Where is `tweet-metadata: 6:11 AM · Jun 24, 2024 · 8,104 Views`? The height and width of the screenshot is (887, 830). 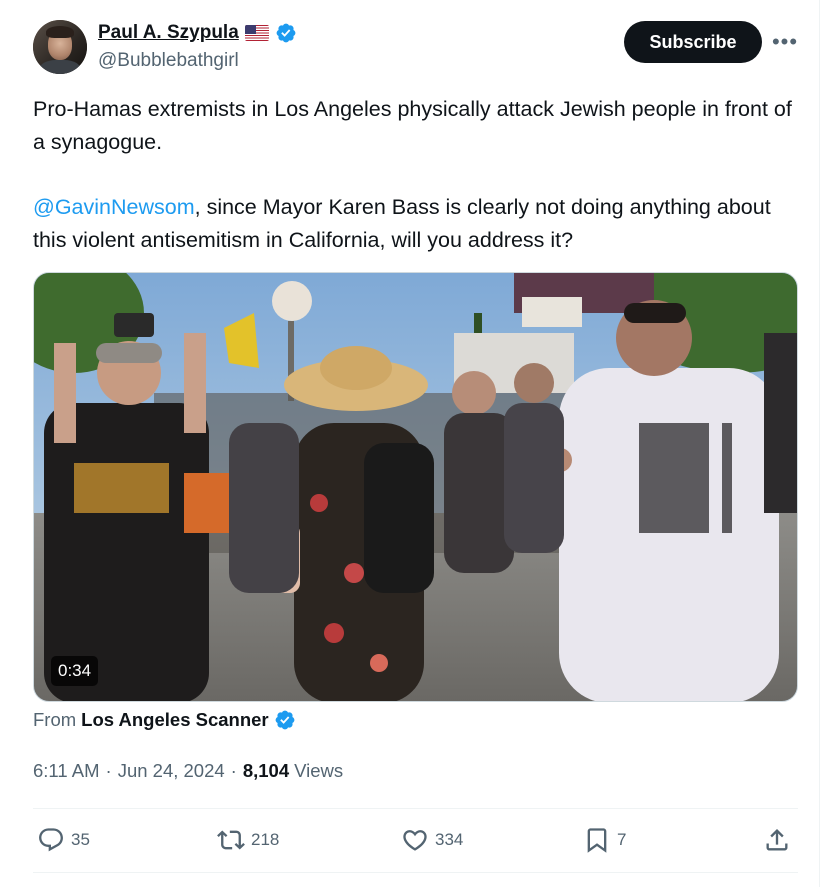 tweet-metadata: 6:11 AM · Jun 24, 2024 · 8,104 Views is located at coordinates (188, 771).